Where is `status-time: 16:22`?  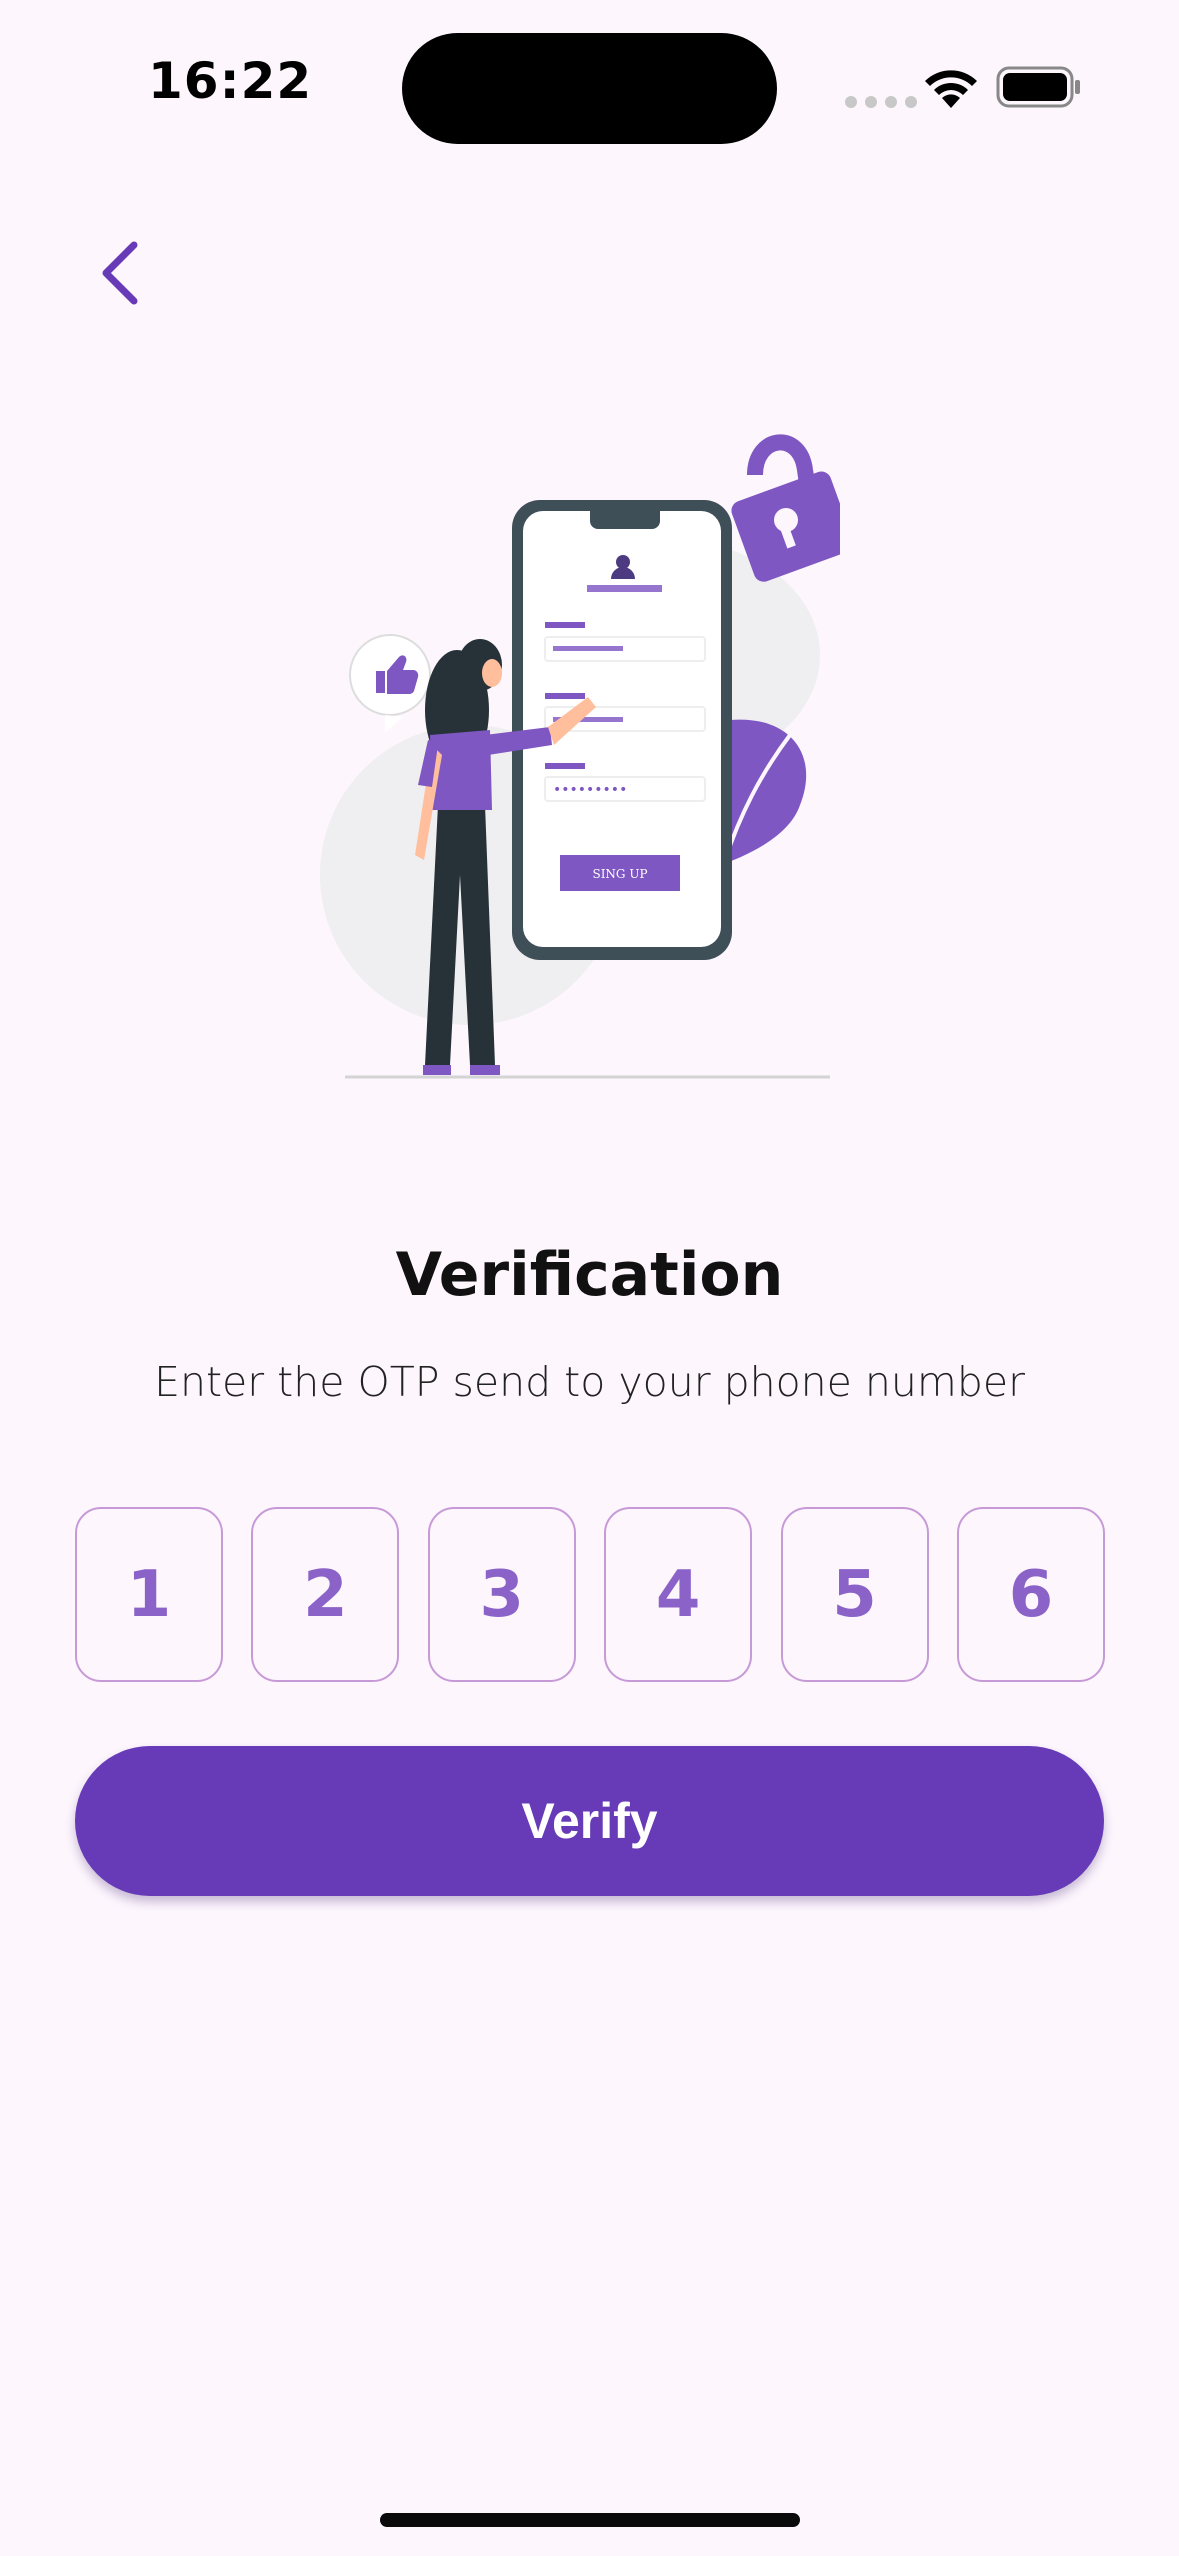
status-time: 16:22 is located at coordinates (230, 81).